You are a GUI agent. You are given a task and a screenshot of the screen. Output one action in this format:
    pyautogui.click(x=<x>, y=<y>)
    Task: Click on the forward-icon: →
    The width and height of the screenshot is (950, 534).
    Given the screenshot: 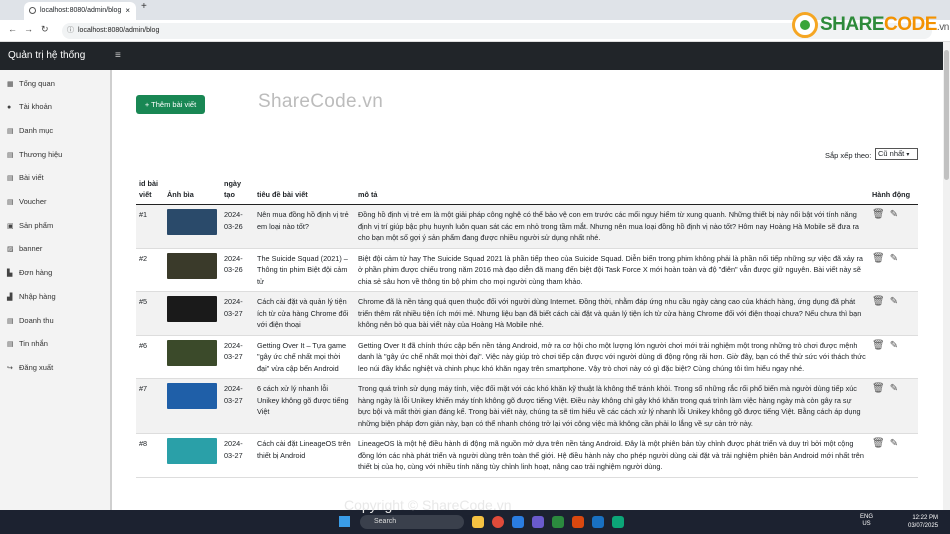 What is the action you would take?
    pyautogui.click(x=28, y=29)
    